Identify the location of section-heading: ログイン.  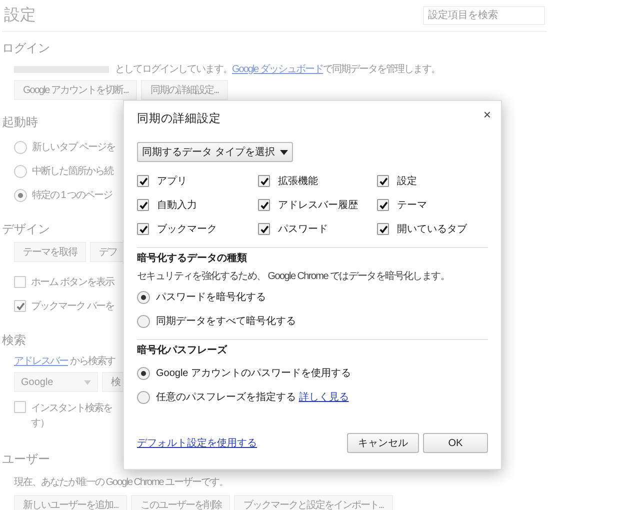
(26, 48).